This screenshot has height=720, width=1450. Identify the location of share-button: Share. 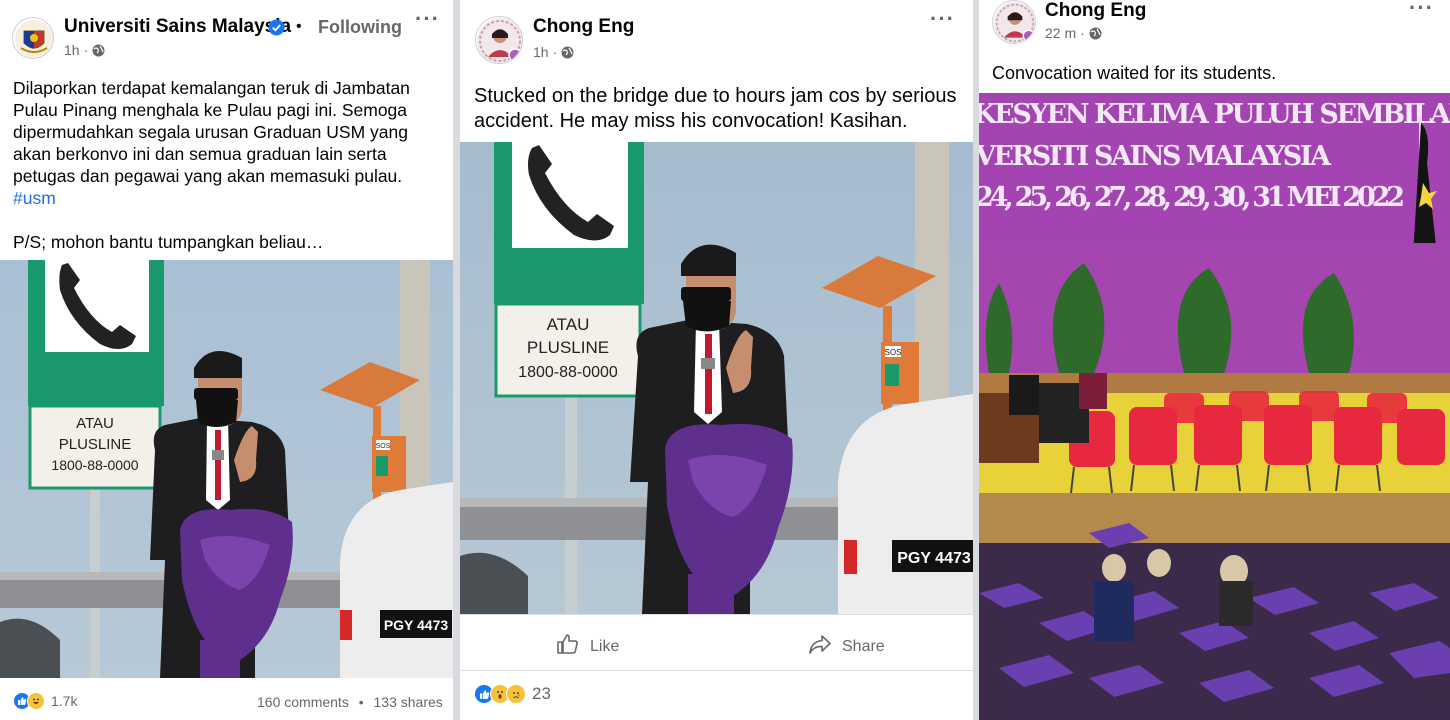
(846, 646).